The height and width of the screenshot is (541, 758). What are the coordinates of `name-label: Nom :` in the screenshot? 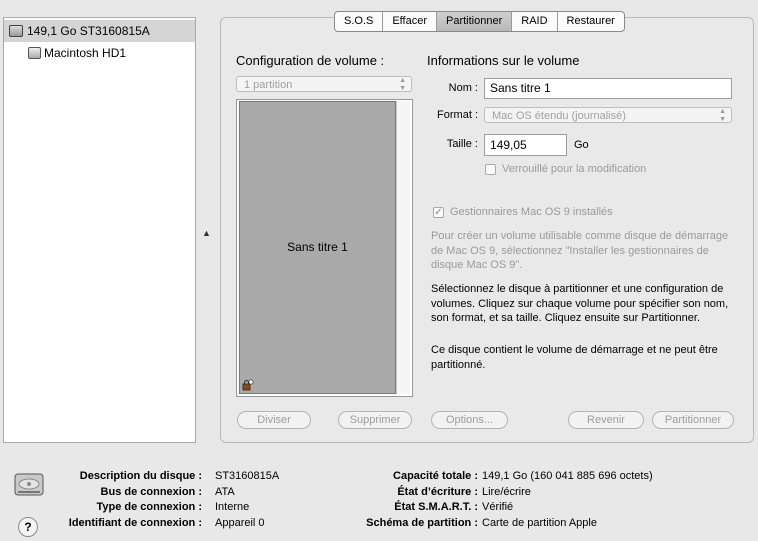 It's located at (463, 88).